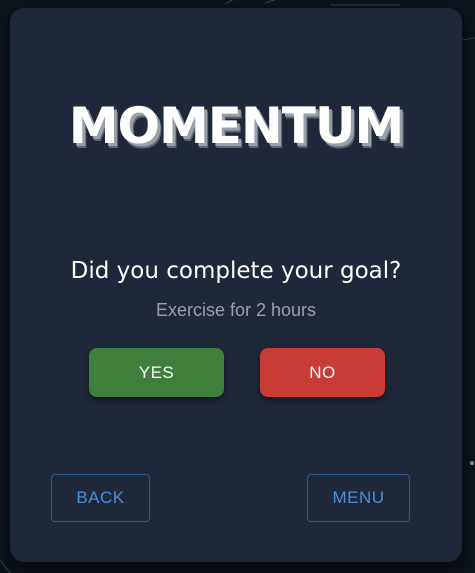 The width and height of the screenshot is (475, 573). I want to click on logo-o-clock: O, so click(139, 126).